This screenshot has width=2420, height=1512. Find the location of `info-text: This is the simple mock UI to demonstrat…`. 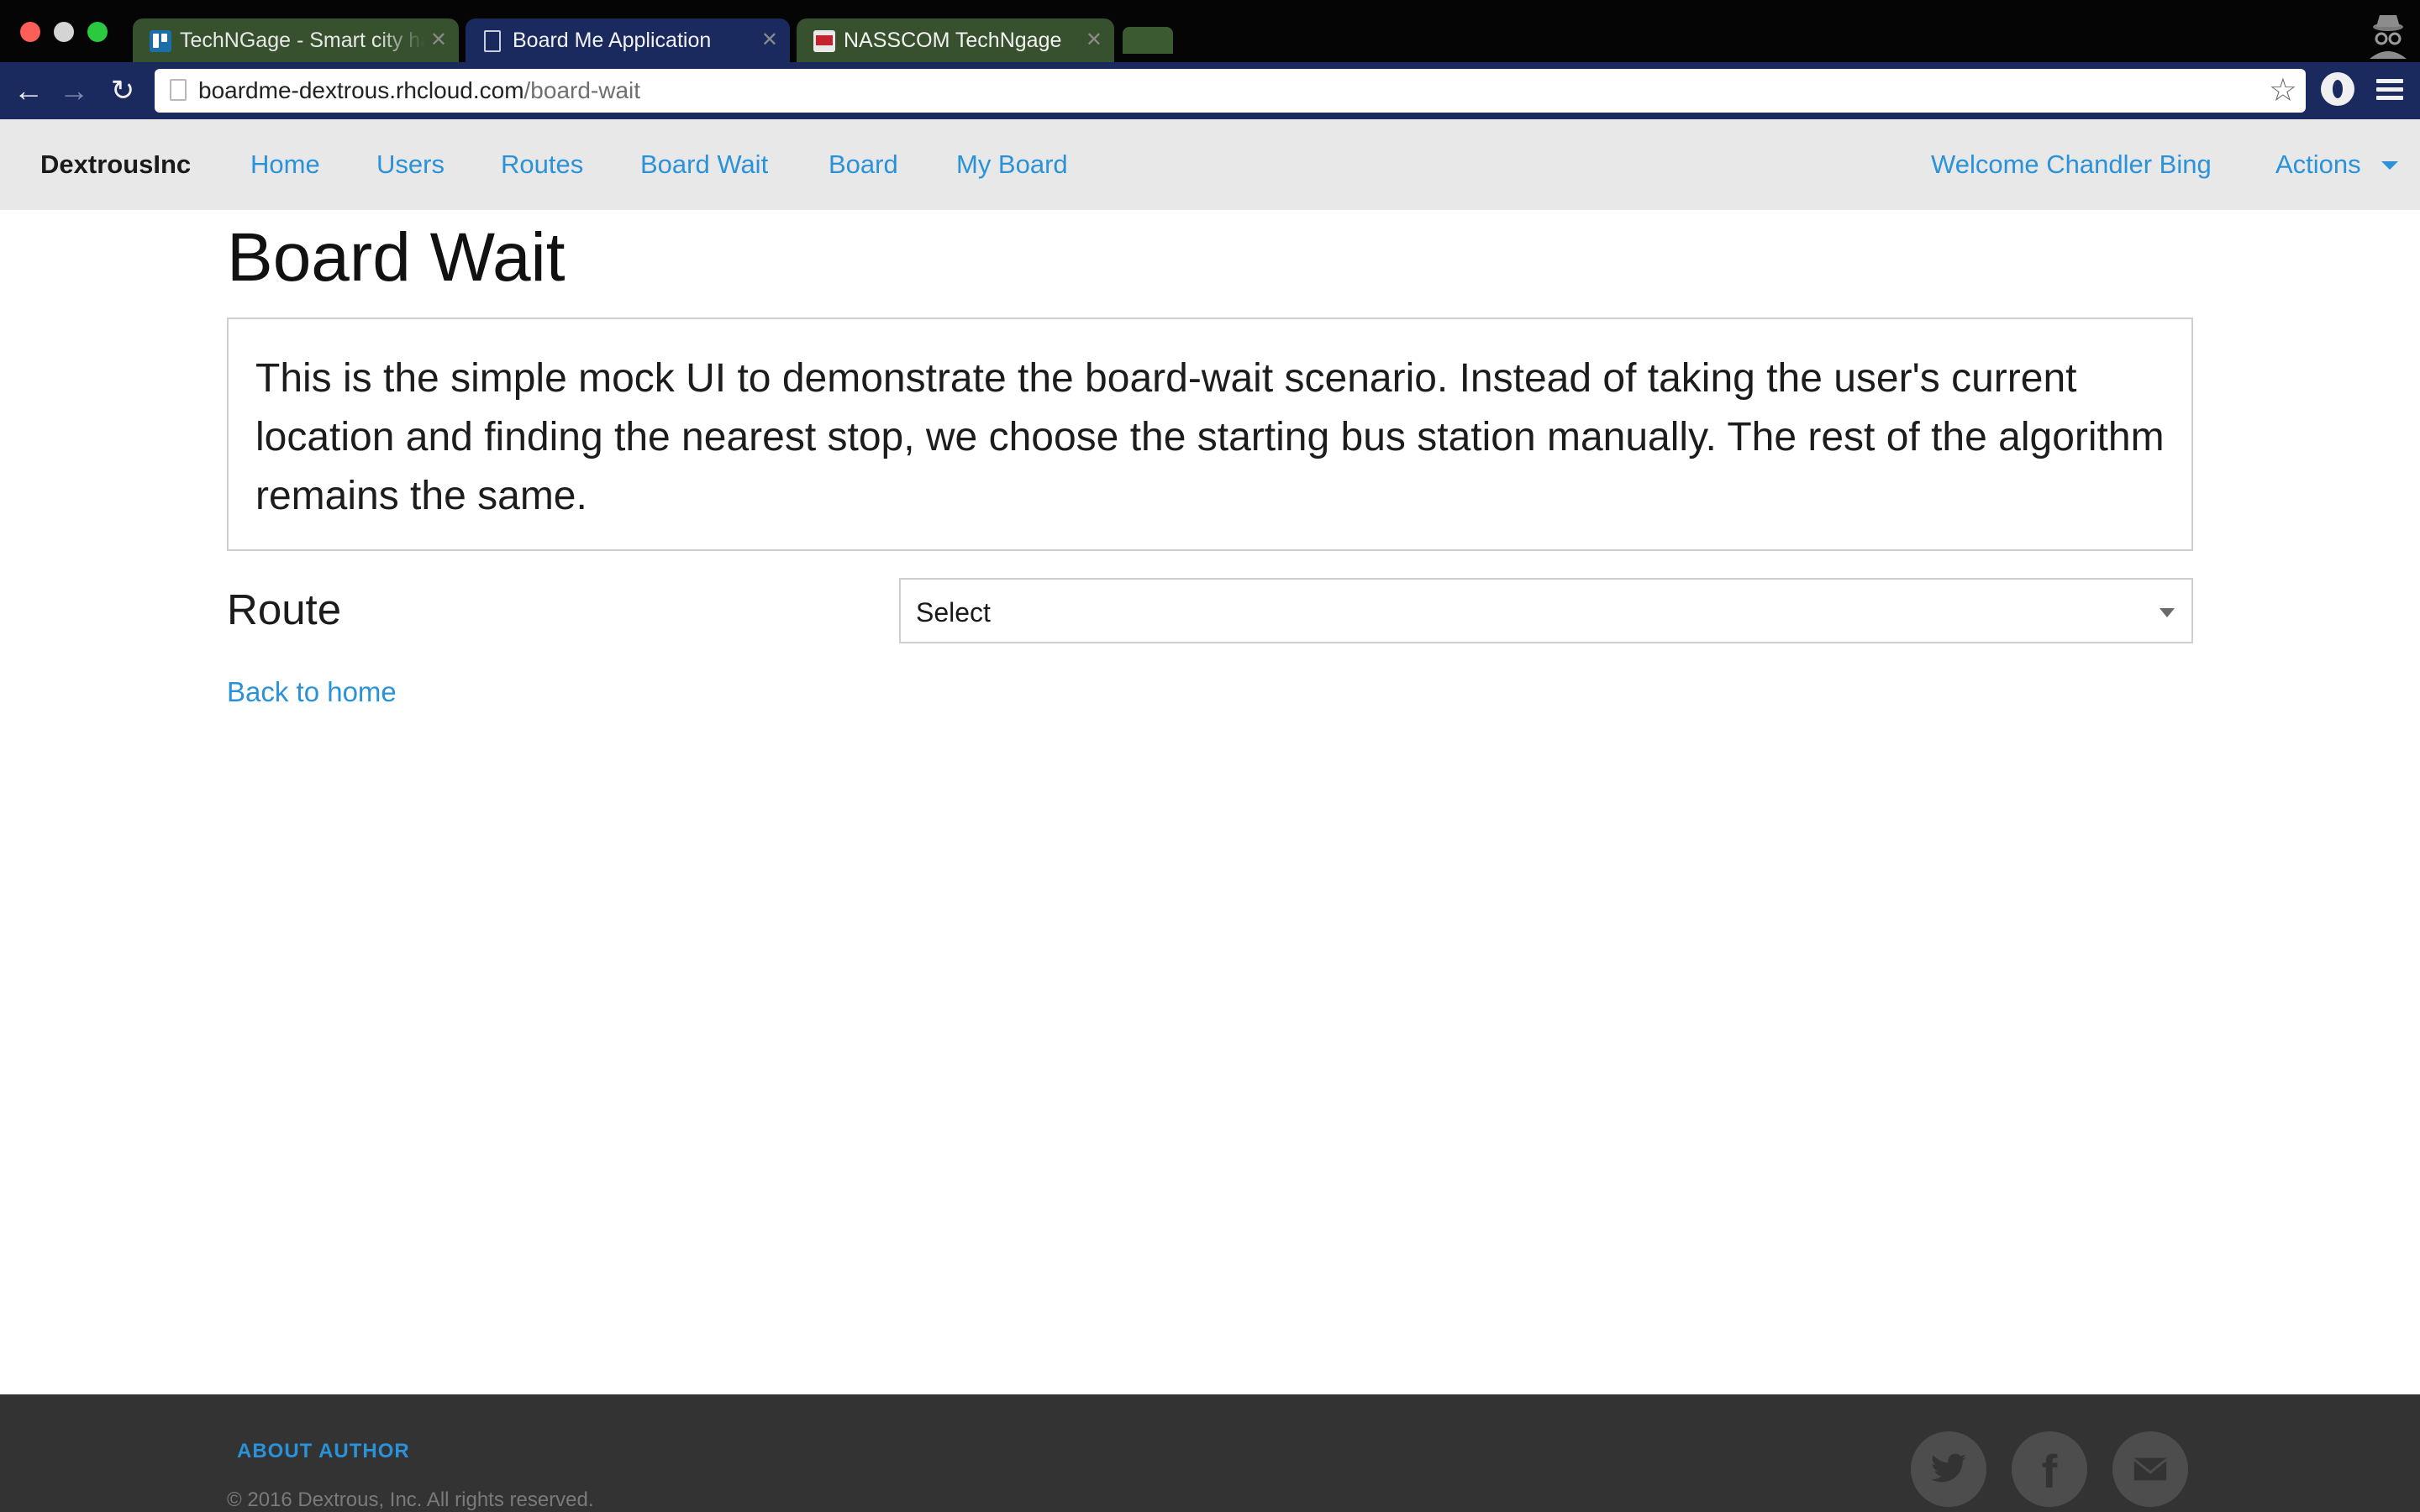

info-text: This is the simple mock UI to demonstrat… is located at coordinates (1210, 437).